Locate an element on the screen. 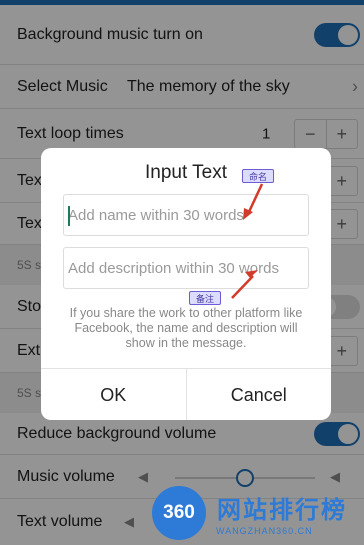  name-input is located at coordinates (186, 215).